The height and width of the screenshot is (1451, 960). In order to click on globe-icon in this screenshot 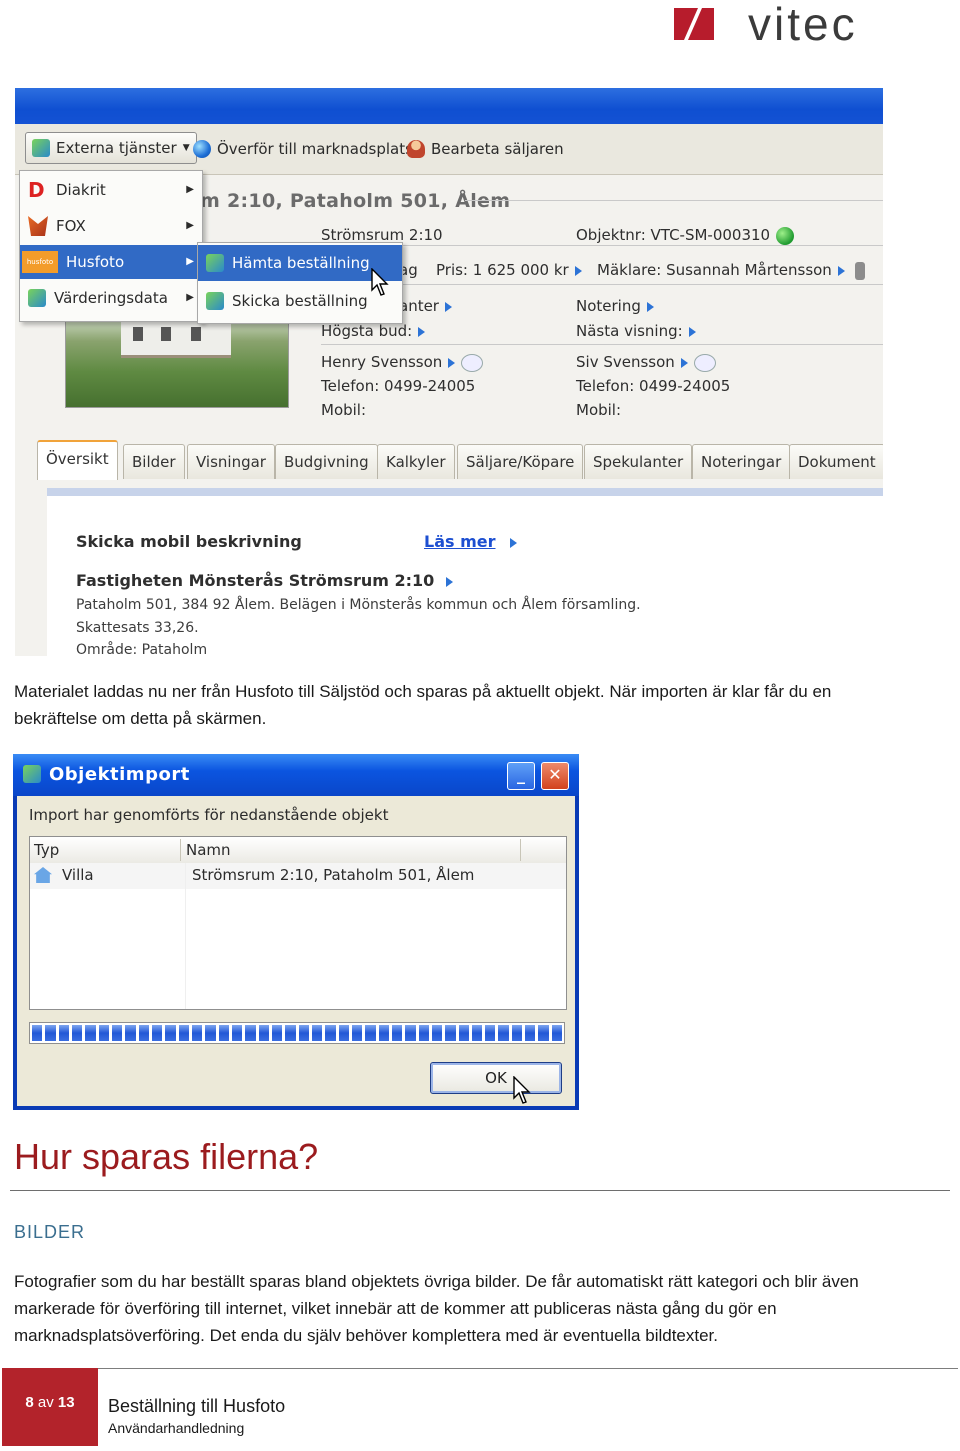, I will do `click(202, 149)`.